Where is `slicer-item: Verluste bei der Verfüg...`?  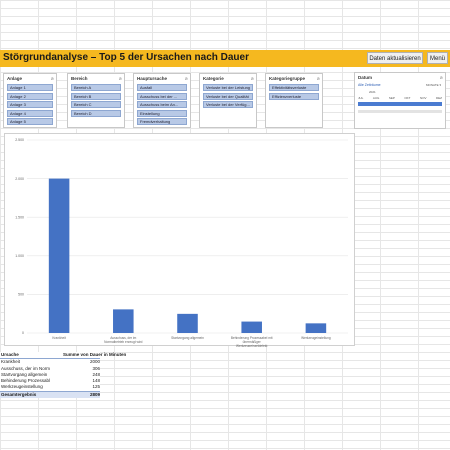
slicer-item: Verluste bei der Verfüg... is located at coordinates (228, 104).